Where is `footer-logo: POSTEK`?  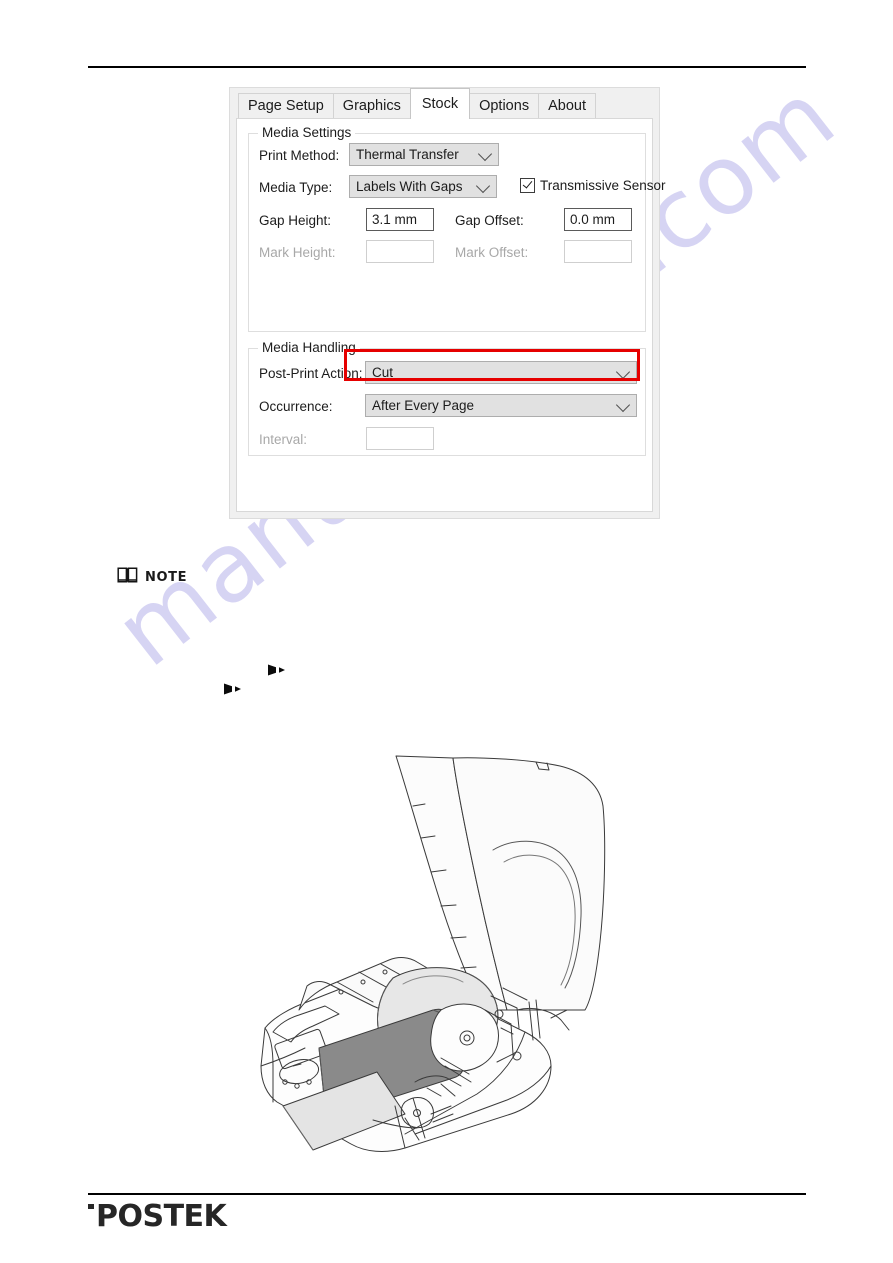 footer-logo: POSTEK is located at coordinates (157, 1216).